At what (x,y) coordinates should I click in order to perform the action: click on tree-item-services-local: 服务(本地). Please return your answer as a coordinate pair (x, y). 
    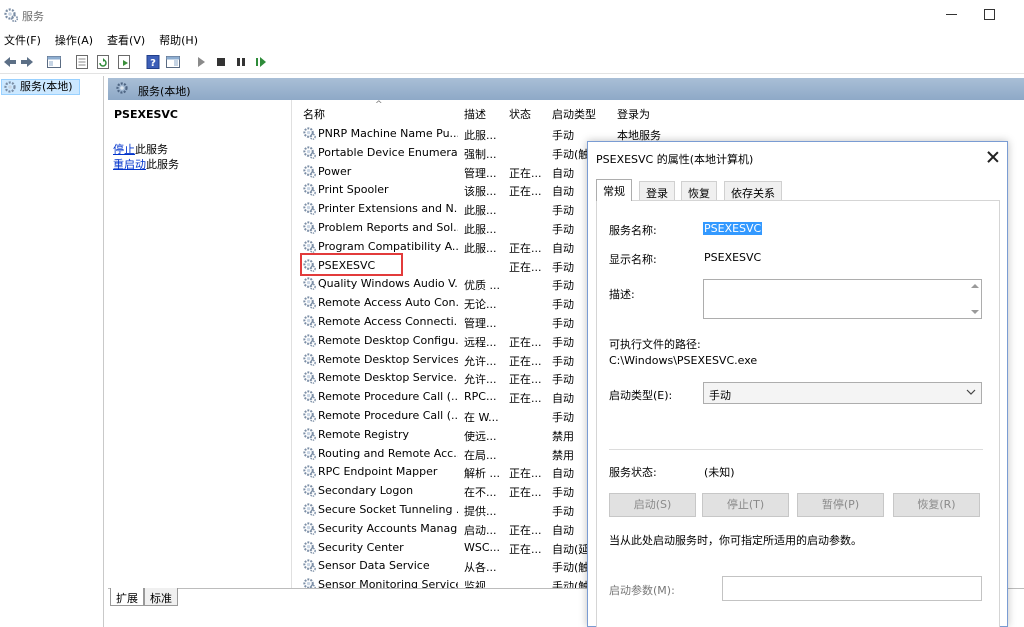
    Looking at the image, I should click on (40, 87).